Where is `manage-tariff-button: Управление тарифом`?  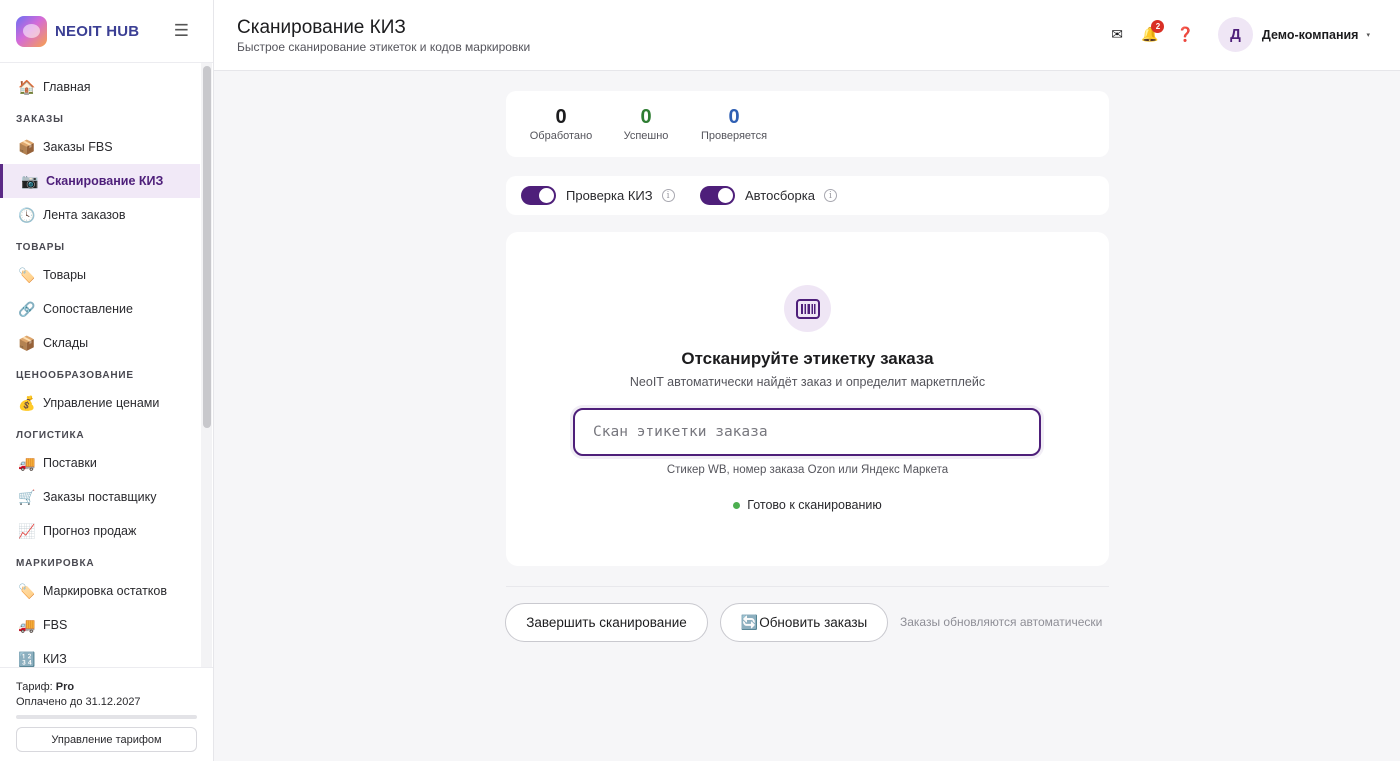 manage-tariff-button: Управление тарифом is located at coordinates (106, 739).